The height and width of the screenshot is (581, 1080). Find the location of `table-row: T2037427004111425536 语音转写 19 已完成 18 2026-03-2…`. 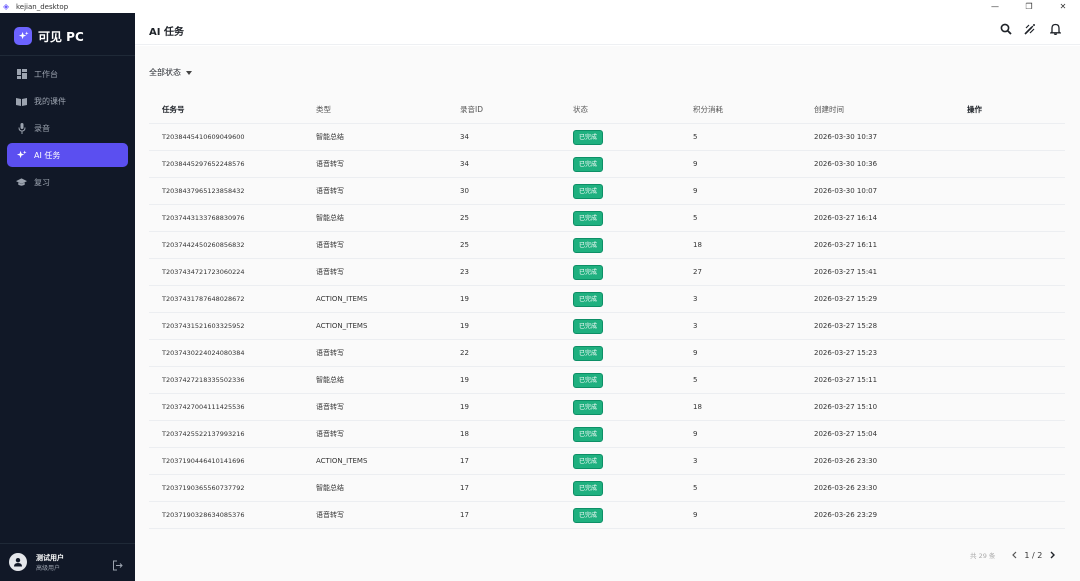

table-row: T2037427004111425536 语音转写 19 已完成 18 2026-03-2… is located at coordinates (607, 407).